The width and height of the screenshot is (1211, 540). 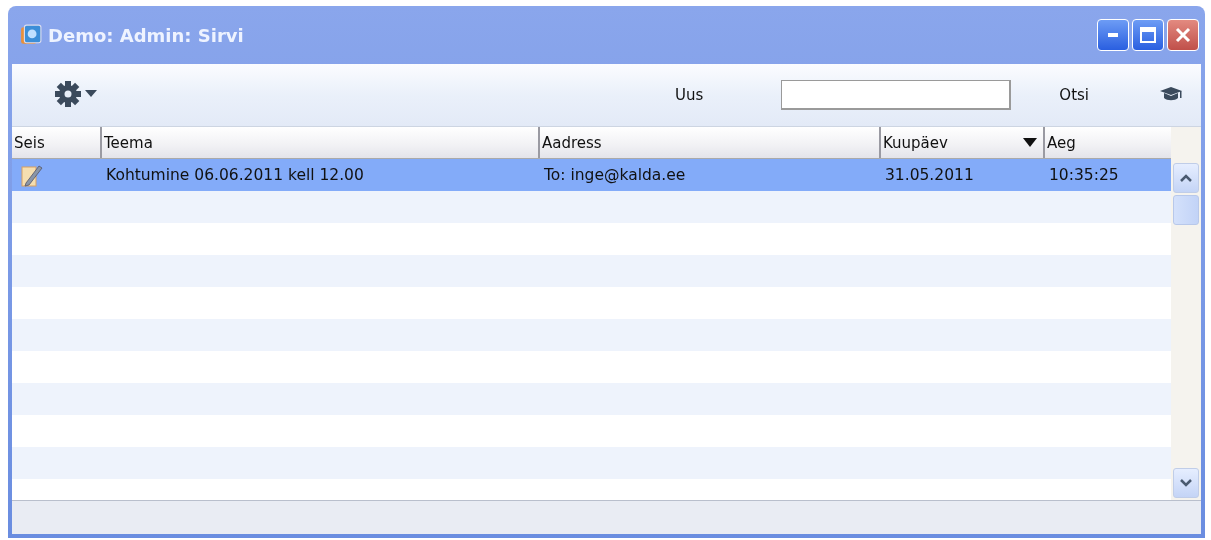 I want to click on new-button: Uus, so click(x=689, y=95).